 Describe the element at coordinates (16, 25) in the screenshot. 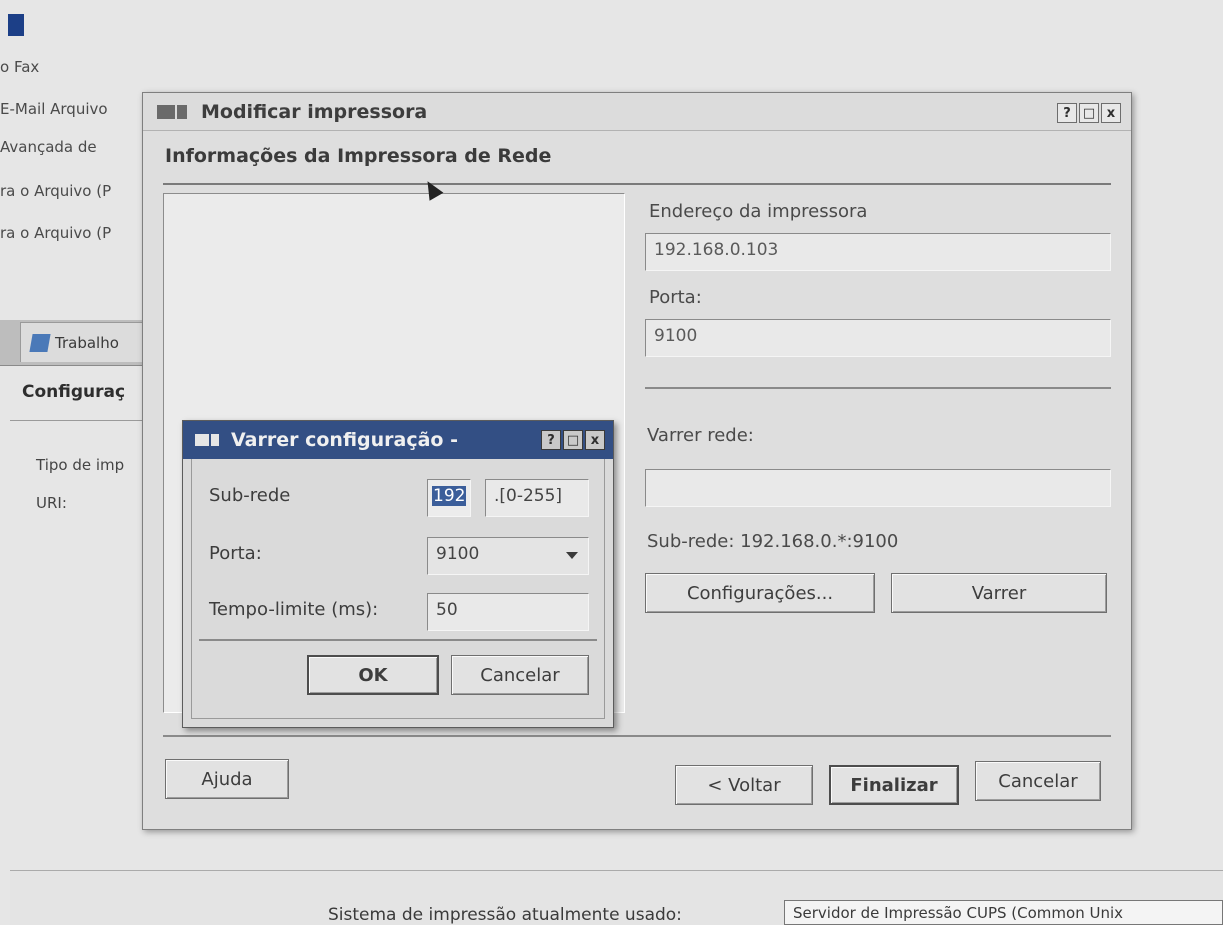

I see `app-icon` at that location.